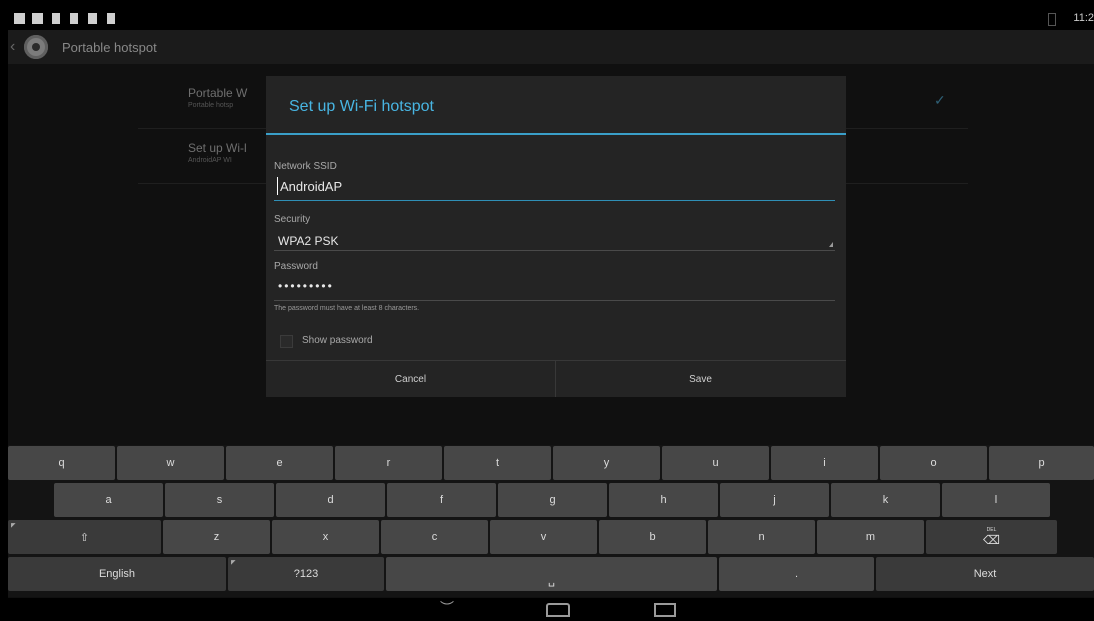  I want to click on setup-wifi-hotspot-item: Set up Wi-l AndroidAP WI, so click(217, 152).